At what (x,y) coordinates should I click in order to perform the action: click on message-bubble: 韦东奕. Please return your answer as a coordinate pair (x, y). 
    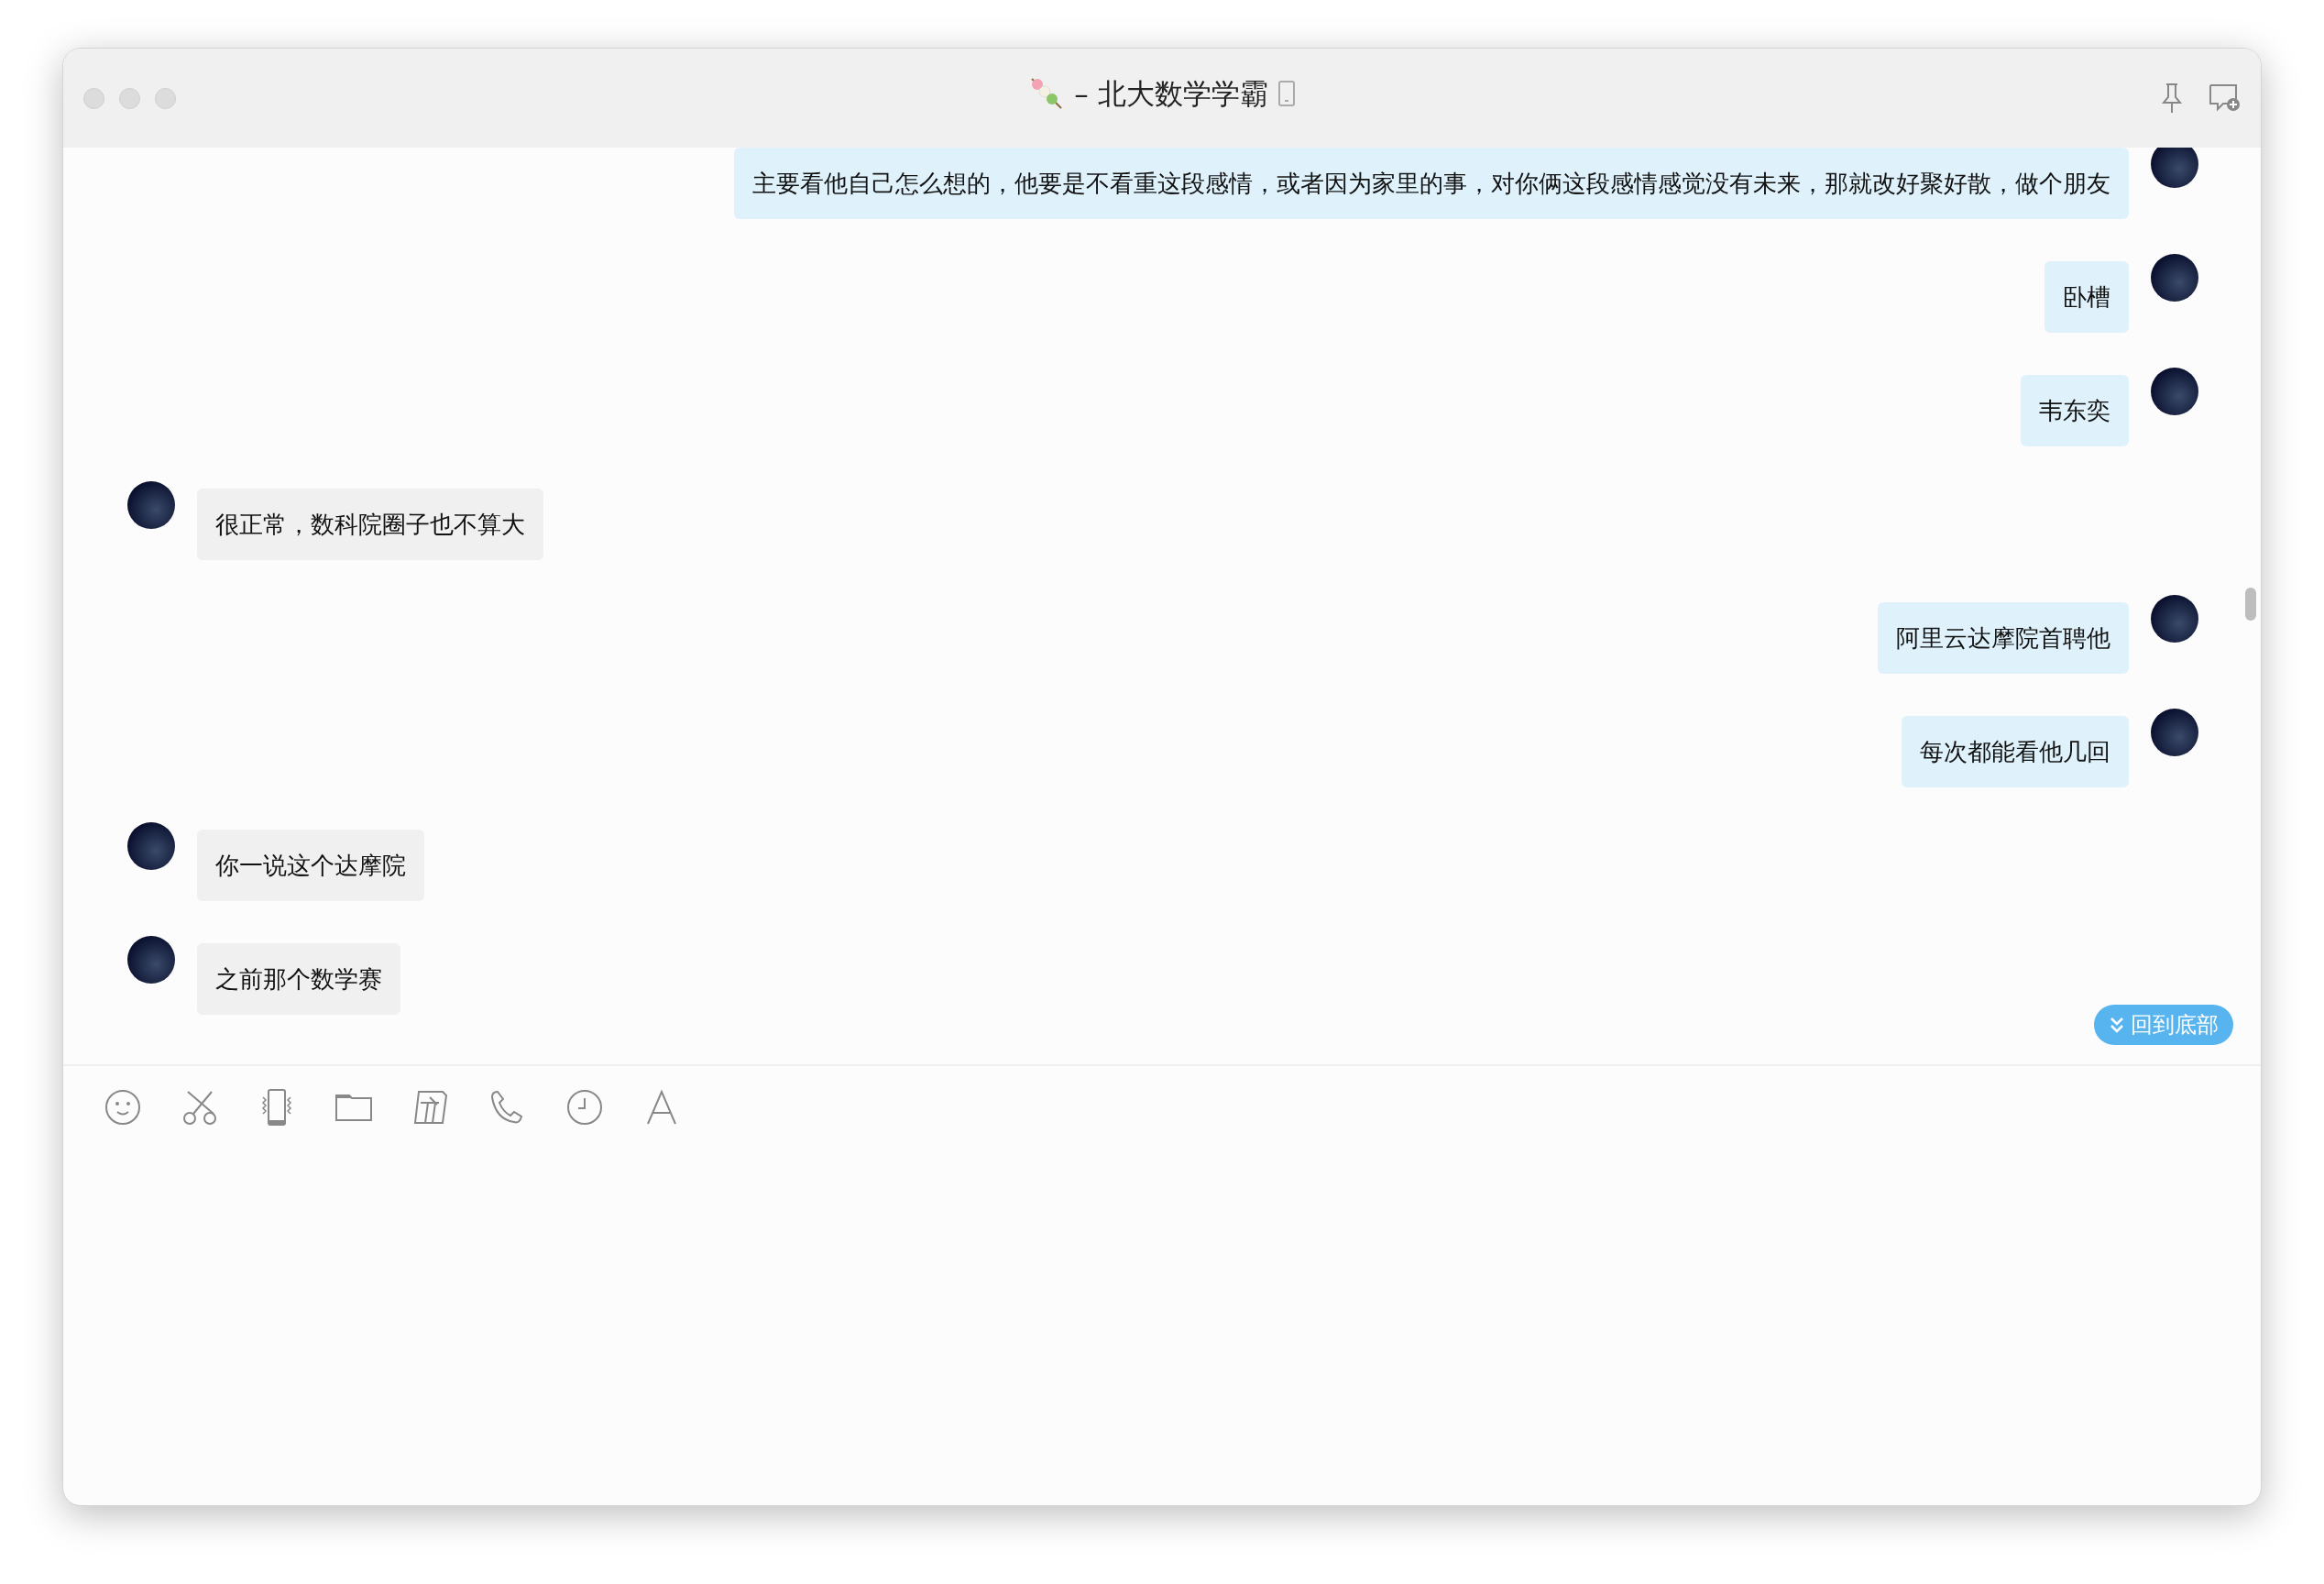
    Looking at the image, I should click on (2075, 410).